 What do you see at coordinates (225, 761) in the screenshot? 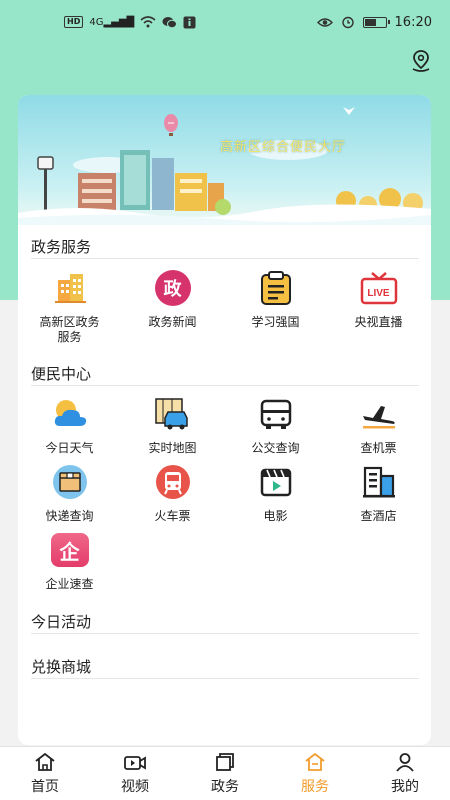
I see `documents-icon` at bounding box center [225, 761].